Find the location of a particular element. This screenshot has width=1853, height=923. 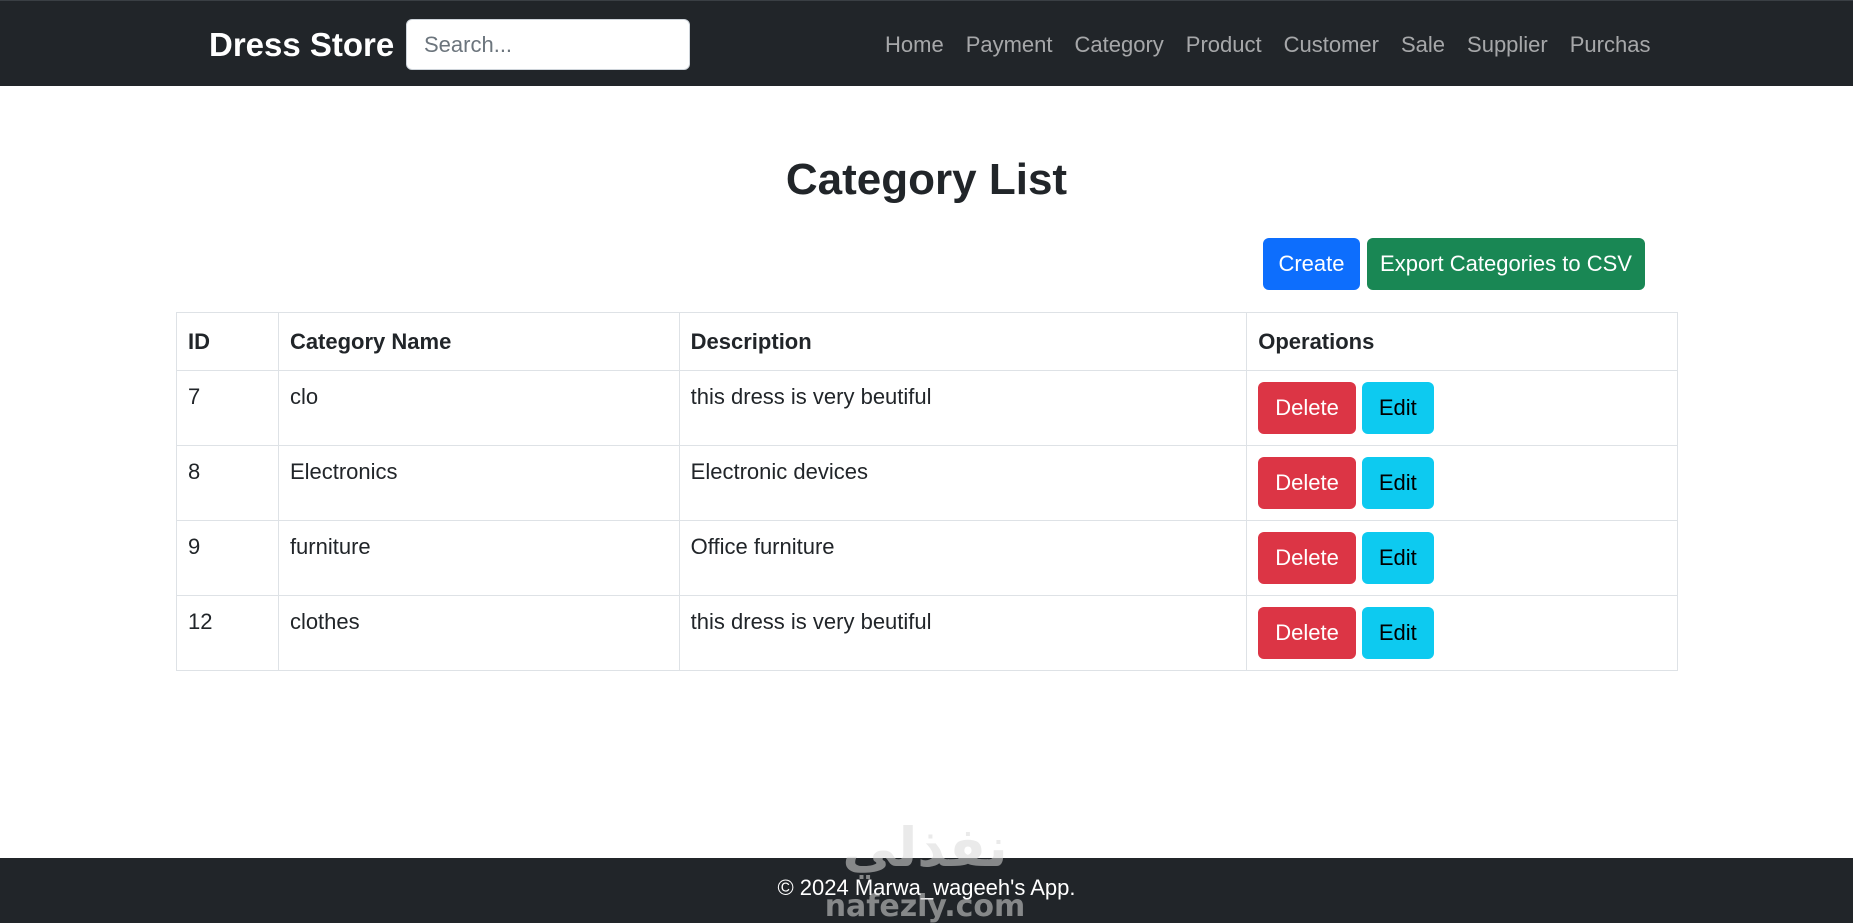

table-header-row: ID Category Name Description Operations is located at coordinates (927, 341).